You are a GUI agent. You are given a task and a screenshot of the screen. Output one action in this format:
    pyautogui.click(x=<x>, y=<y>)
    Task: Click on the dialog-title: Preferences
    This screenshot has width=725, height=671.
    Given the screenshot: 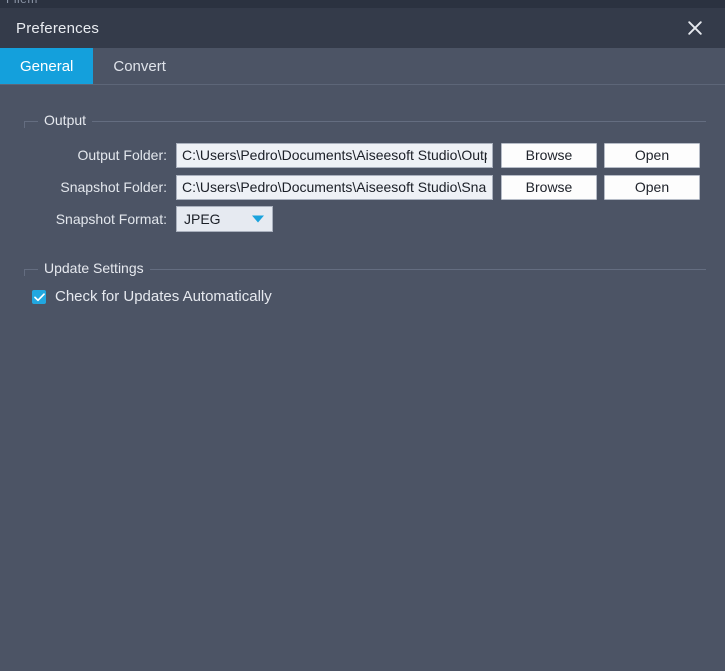 What is the action you would take?
    pyautogui.click(x=58, y=28)
    